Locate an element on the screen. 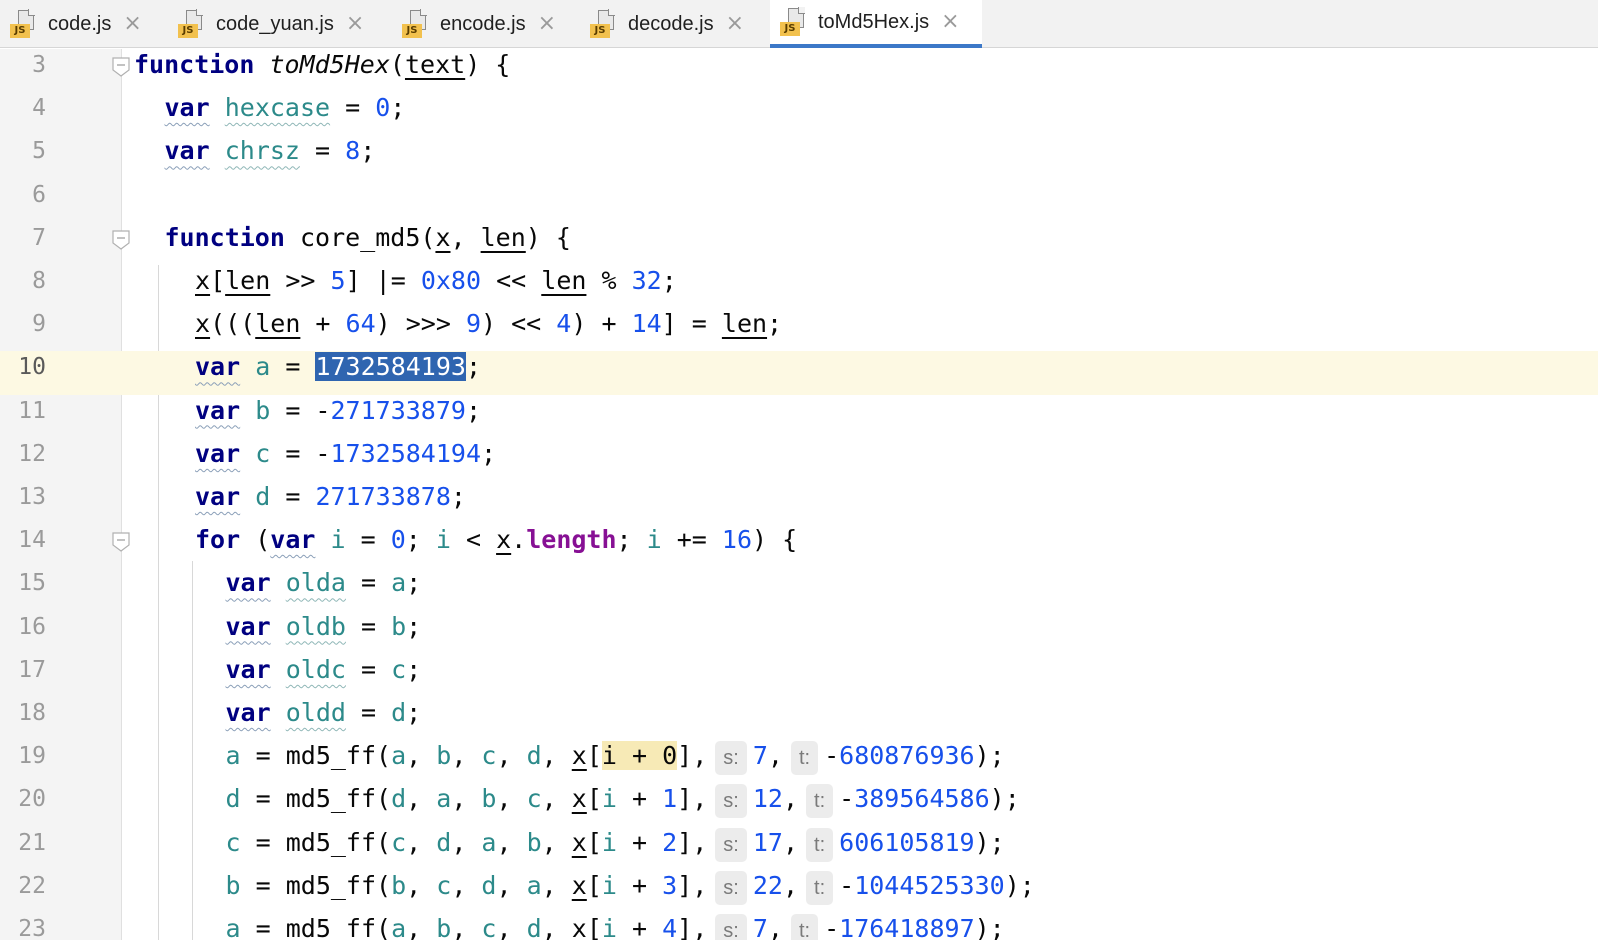 The width and height of the screenshot is (1598, 940). code-line: 4 var hexcase = 0; is located at coordinates (799, 113).